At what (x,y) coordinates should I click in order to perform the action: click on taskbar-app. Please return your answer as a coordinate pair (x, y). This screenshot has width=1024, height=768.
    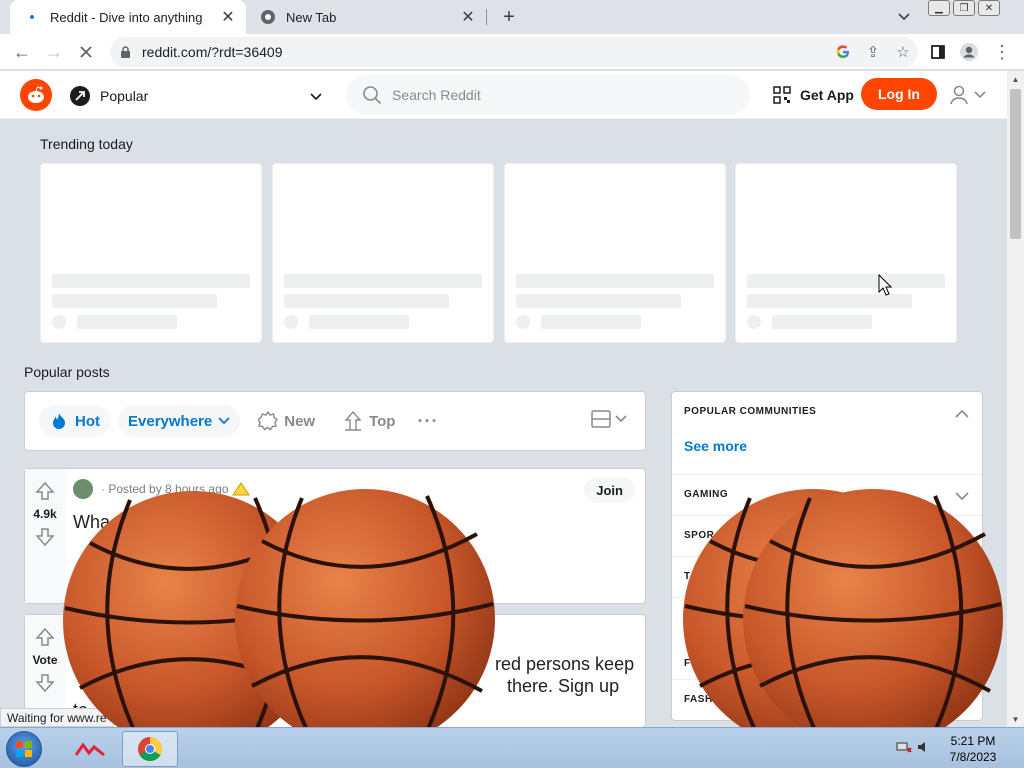
    Looking at the image, I should click on (90, 749).